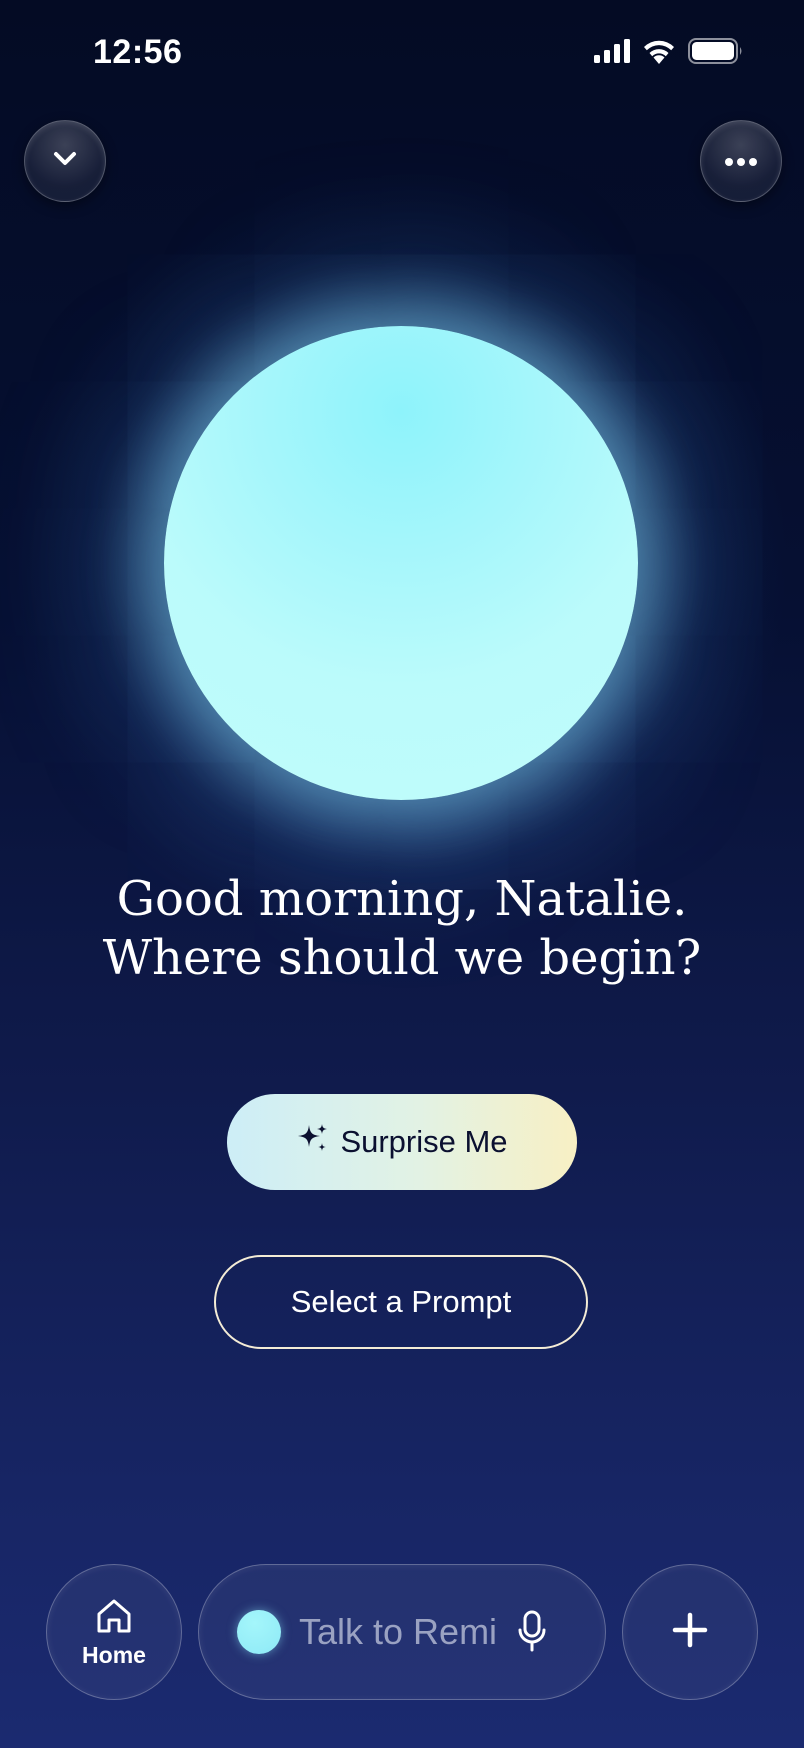 This screenshot has width=804, height=1748. I want to click on microphone-icon, so click(532, 1632).